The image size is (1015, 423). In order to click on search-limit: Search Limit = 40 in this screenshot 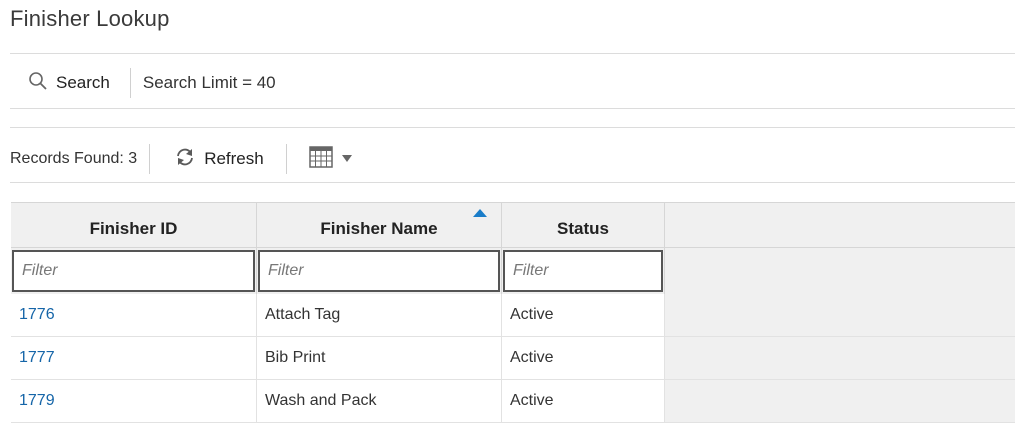, I will do `click(209, 82)`.